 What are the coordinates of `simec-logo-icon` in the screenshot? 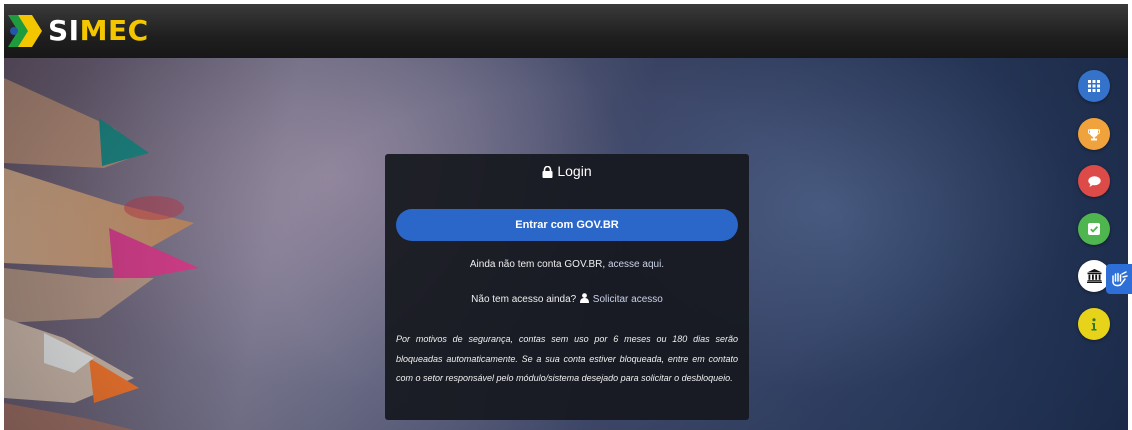 It's located at (25, 31).